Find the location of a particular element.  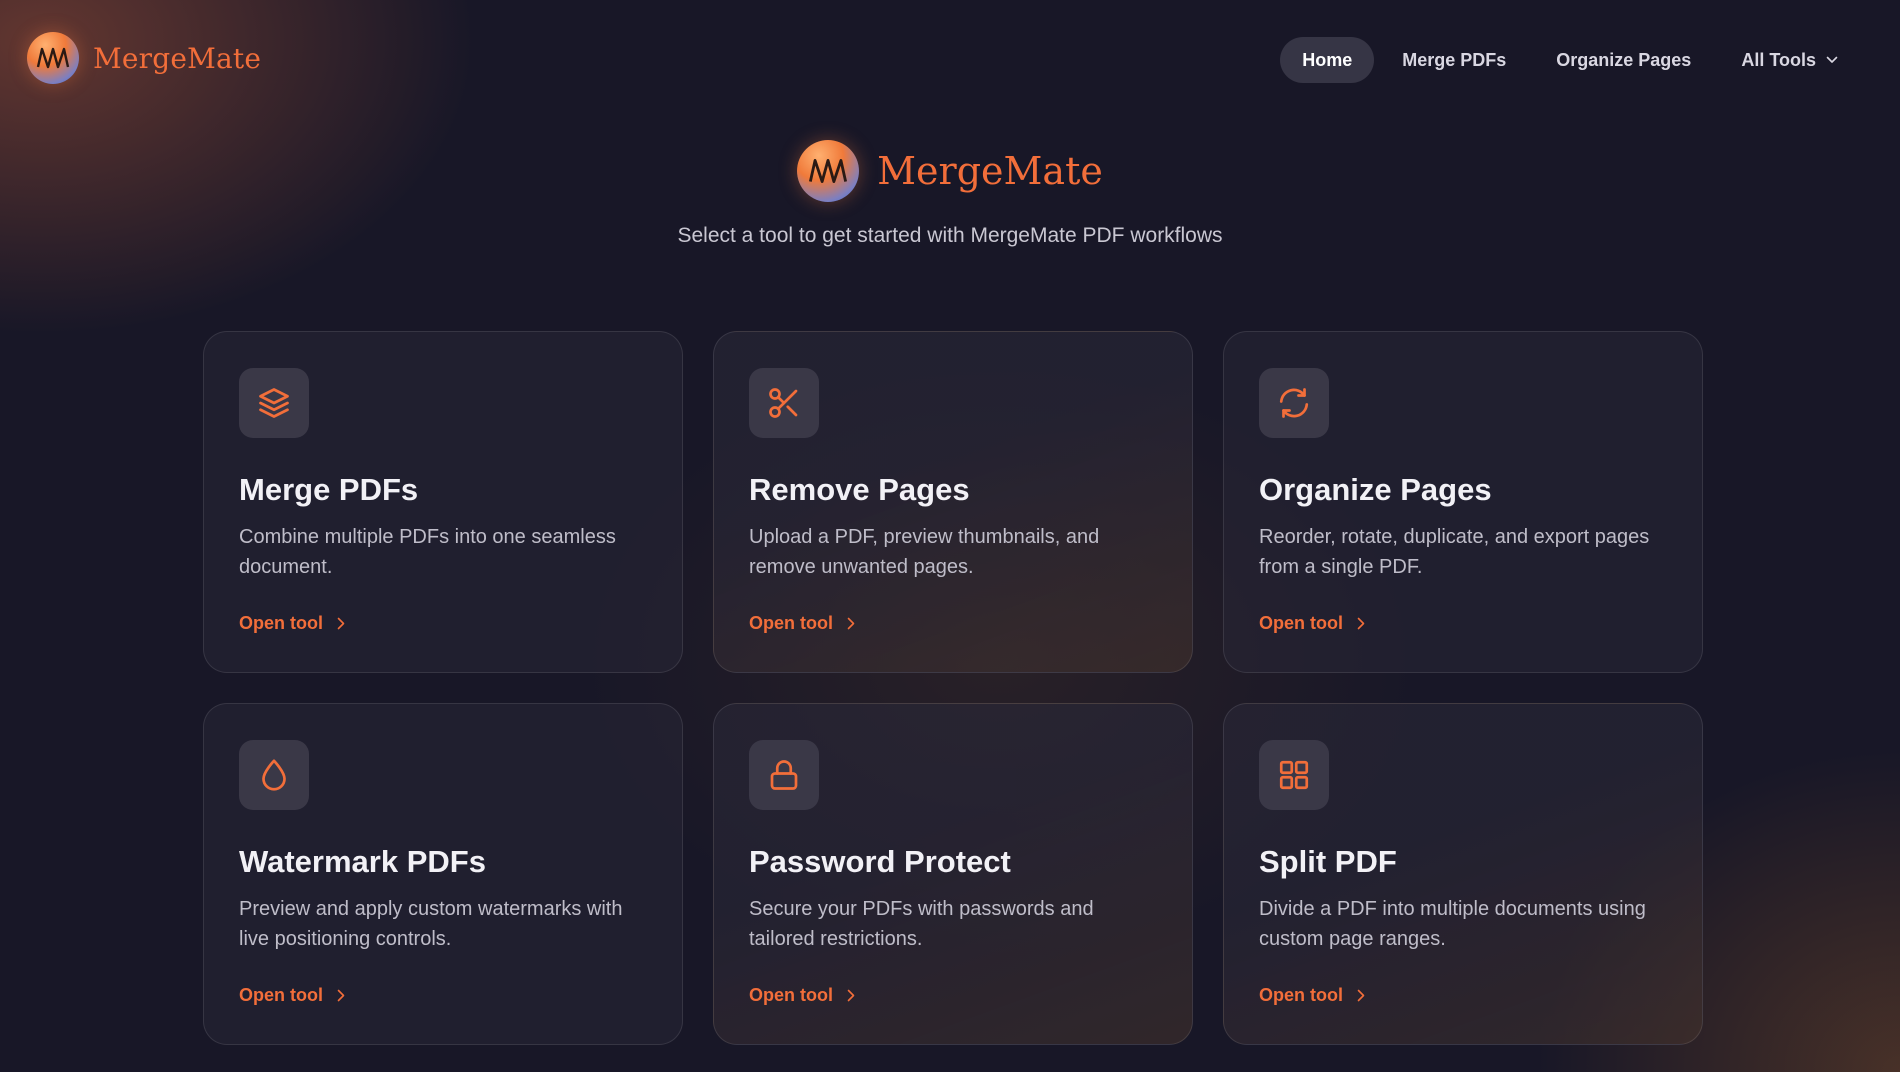

nav-organize-pages: Organize Pages is located at coordinates (1623, 60).